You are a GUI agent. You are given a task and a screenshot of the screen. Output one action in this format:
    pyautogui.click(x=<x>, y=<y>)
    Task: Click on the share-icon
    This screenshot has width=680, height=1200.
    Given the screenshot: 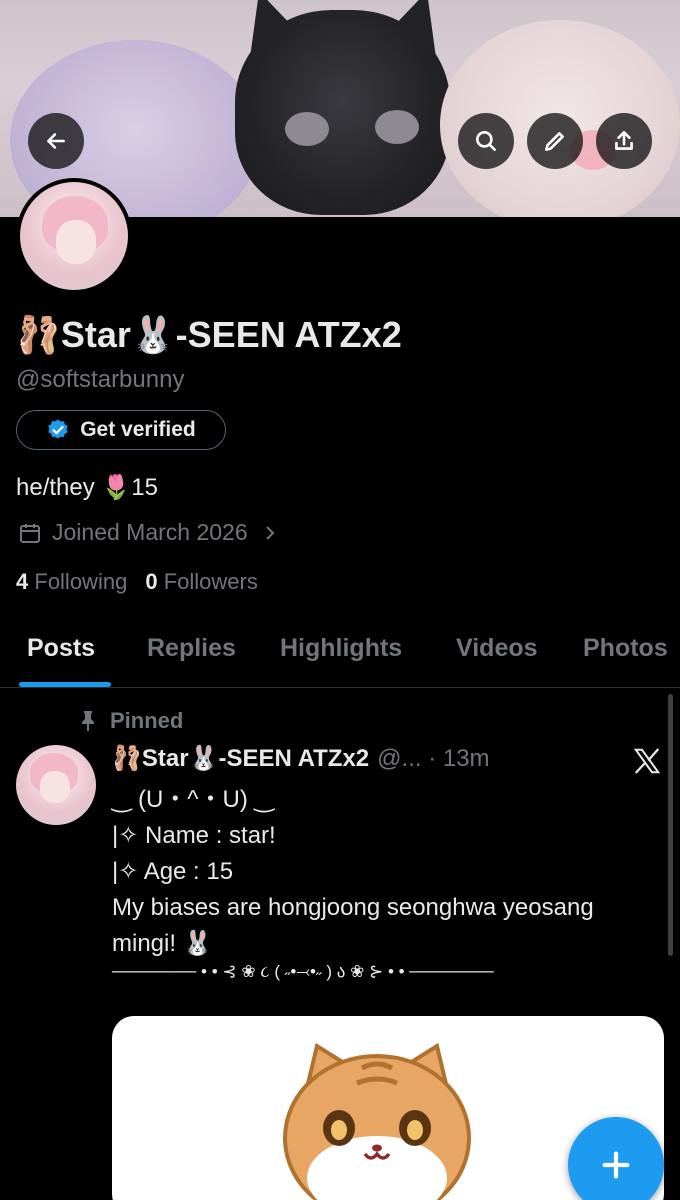 What is the action you would take?
    pyautogui.click(x=624, y=140)
    